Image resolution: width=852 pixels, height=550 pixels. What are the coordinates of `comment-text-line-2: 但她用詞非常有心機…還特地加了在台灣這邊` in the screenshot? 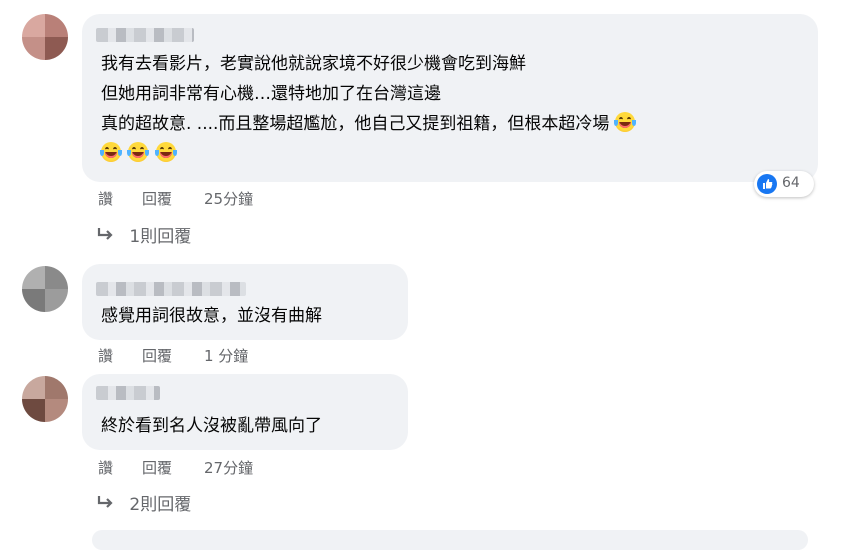 It's located at (271, 94).